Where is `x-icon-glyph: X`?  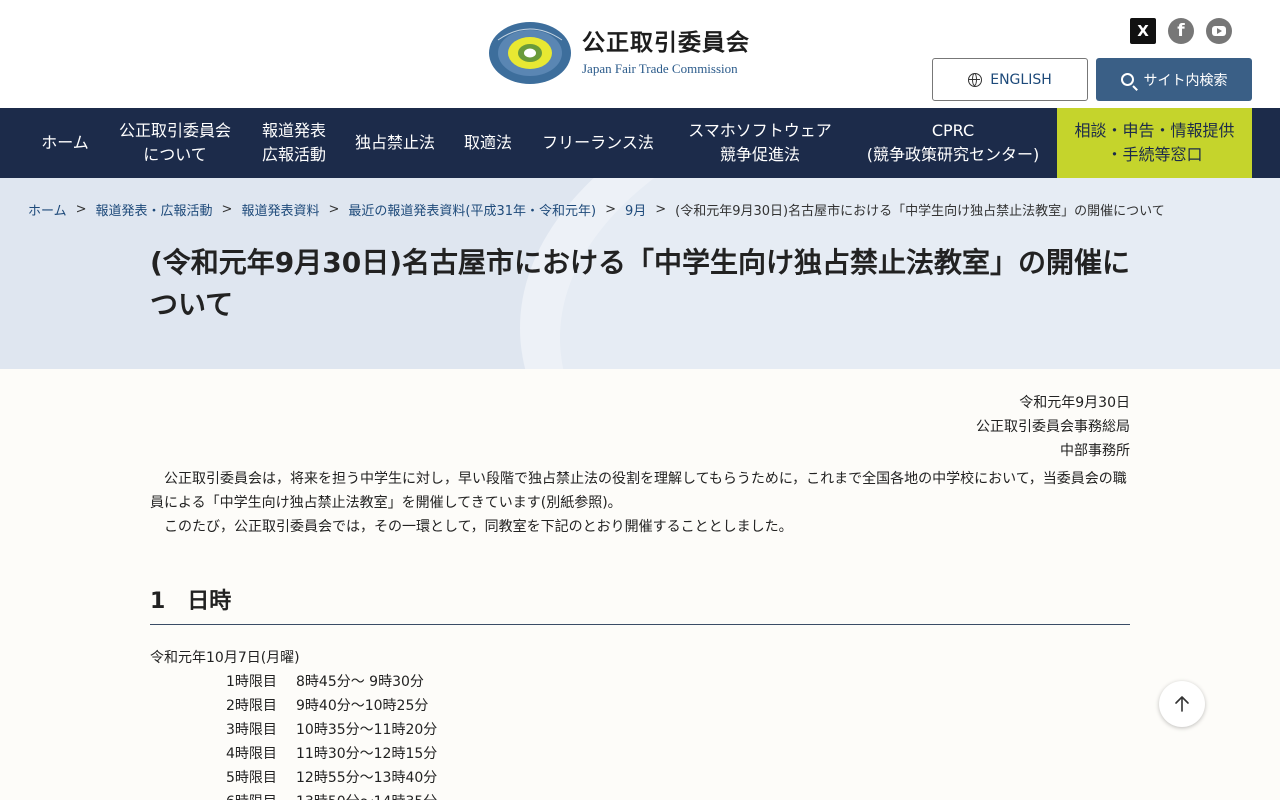
x-icon-glyph: X is located at coordinates (1143, 31).